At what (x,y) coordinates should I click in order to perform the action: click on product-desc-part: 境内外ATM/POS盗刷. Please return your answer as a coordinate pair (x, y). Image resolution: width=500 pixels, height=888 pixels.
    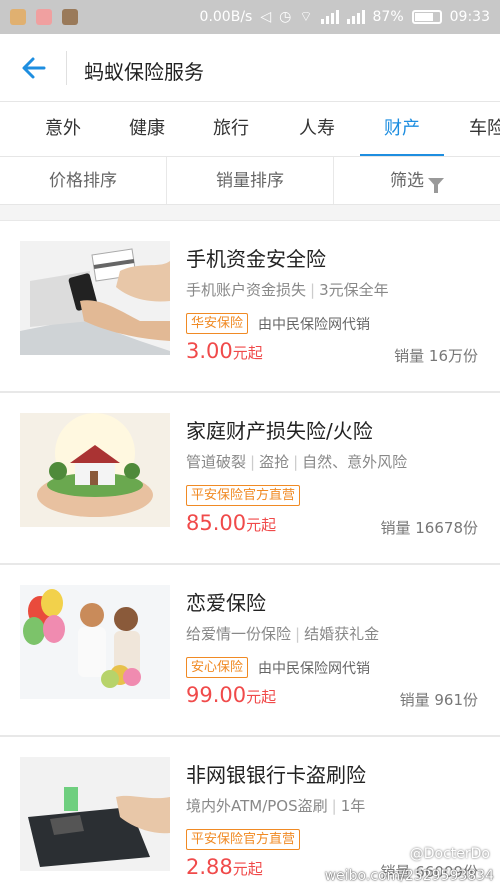
    Looking at the image, I should click on (257, 806).